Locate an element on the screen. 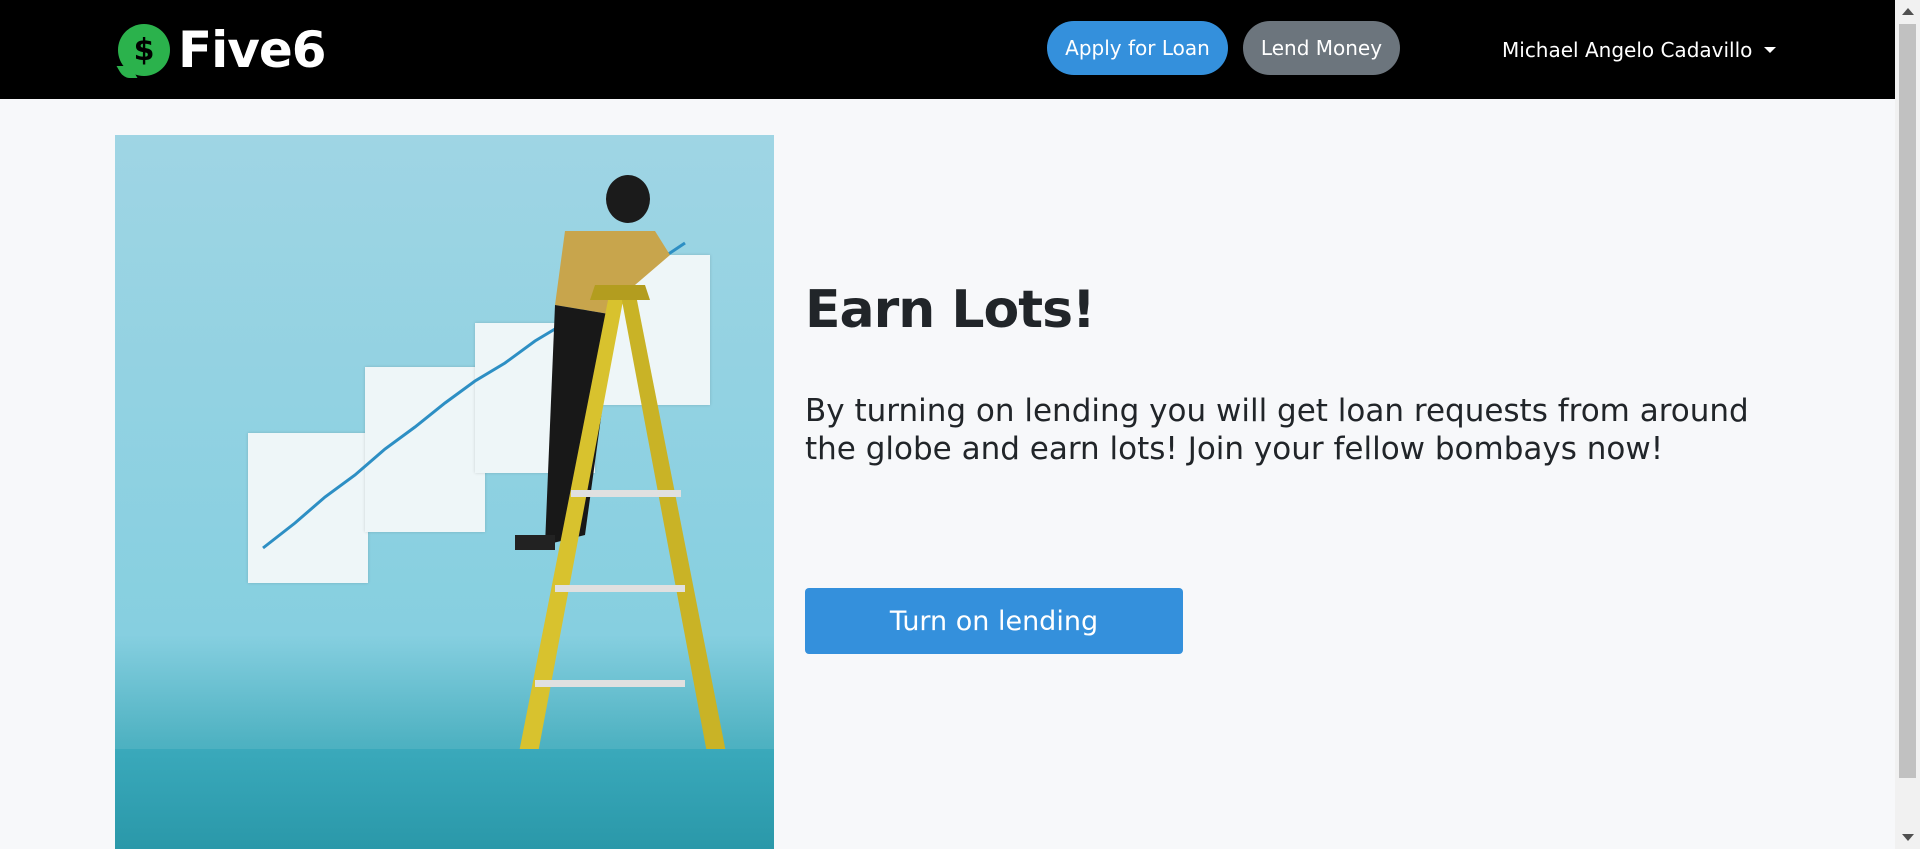 The height and width of the screenshot is (849, 1920). page-headline: Earn Lots! is located at coordinates (950, 310).